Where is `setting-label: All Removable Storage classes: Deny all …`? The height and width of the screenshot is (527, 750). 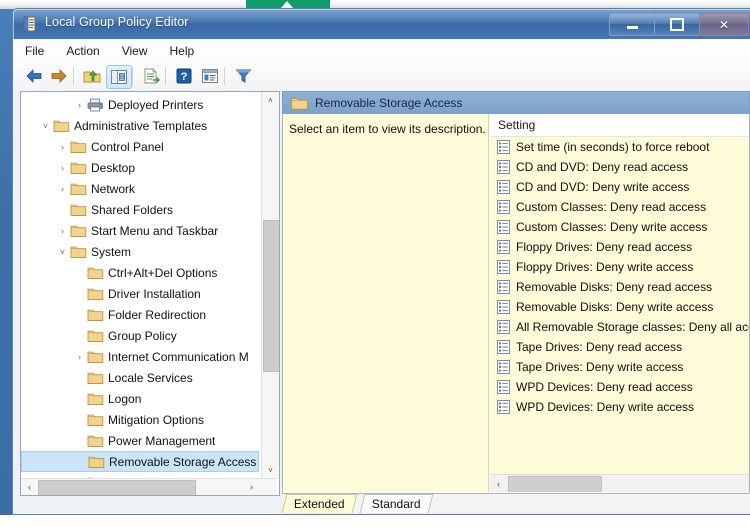
setting-label: All Removable Storage classes: Deny all … is located at coordinates (632, 327).